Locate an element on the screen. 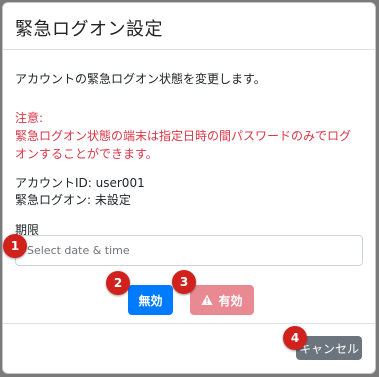 The image size is (379, 377). enable-button: 有効 is located at coordinates (222, 300).